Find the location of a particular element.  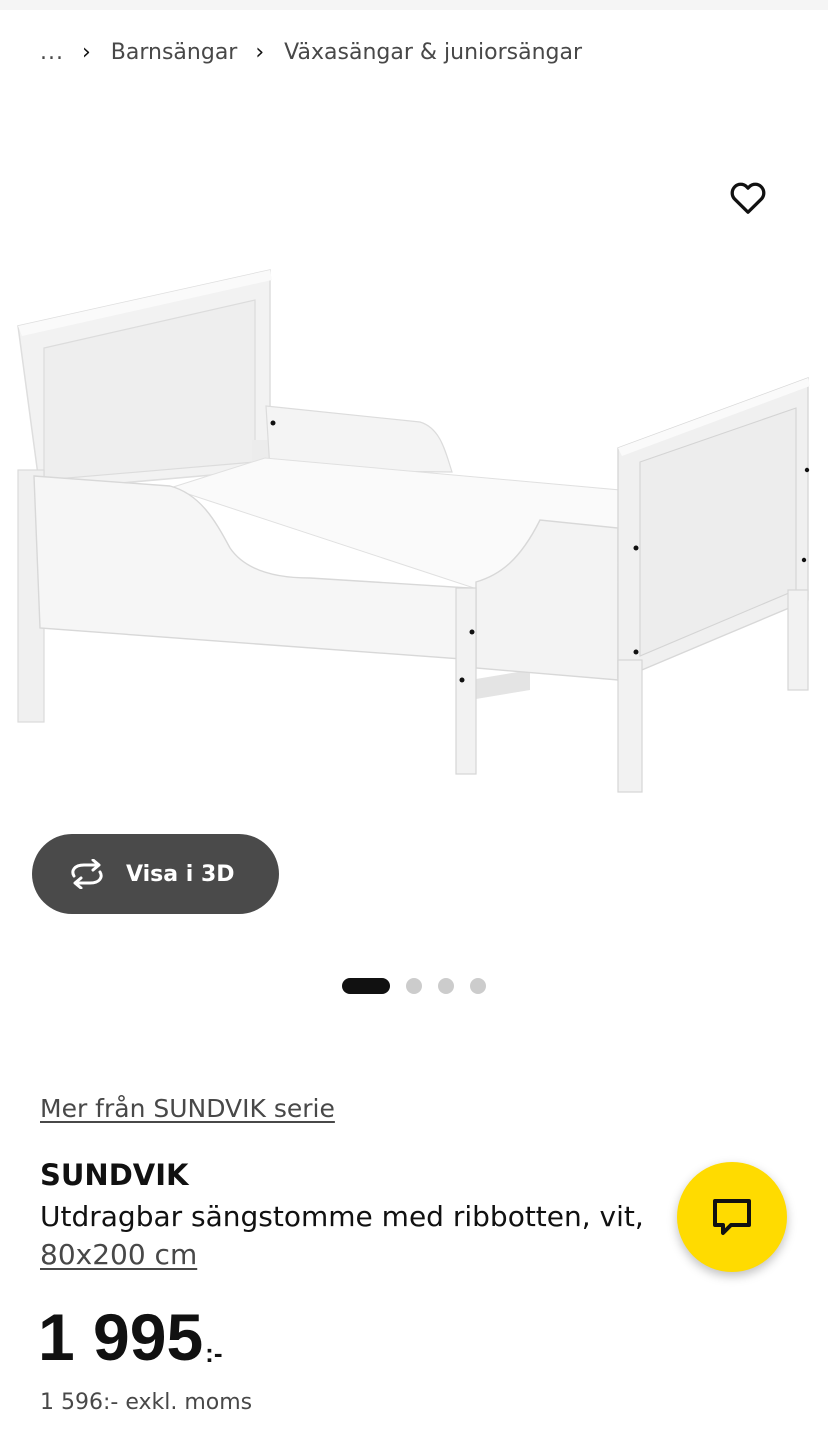

image-pagination is located at coordinates (422, 986).